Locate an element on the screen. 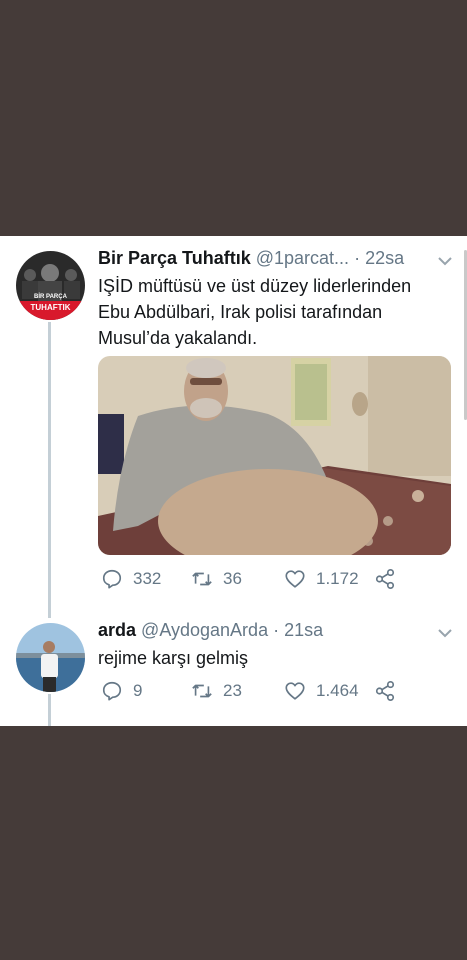 This screenshot has width=467, height=960. avatar-image: BİR PARÇA TUHAFTIK is located at coordinates (50, 285).